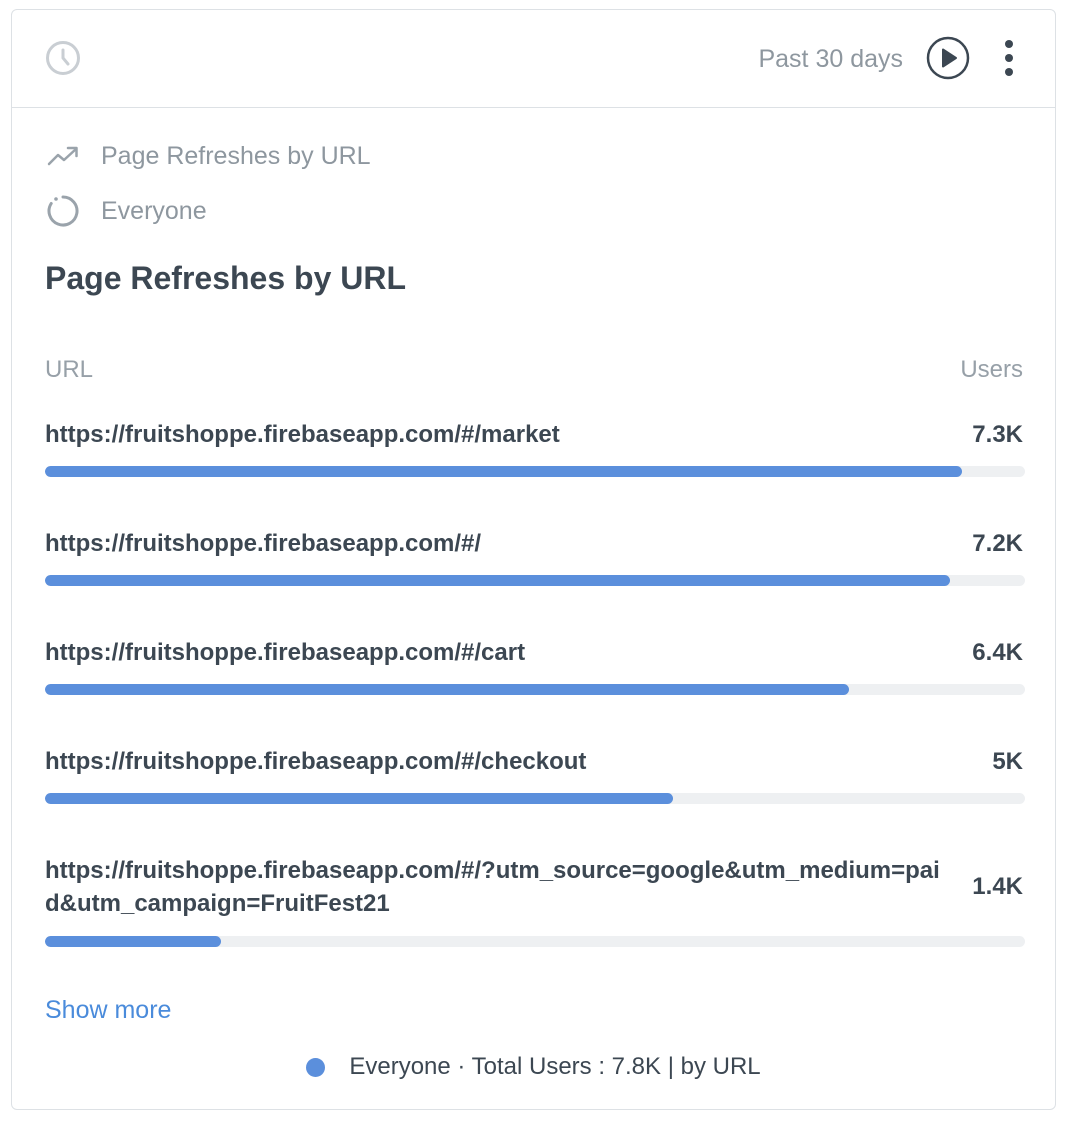  What do you see at coordinates (69, 369) in the screenshot?
I see `url-column-header: URL` at bounding box center [69, 369].